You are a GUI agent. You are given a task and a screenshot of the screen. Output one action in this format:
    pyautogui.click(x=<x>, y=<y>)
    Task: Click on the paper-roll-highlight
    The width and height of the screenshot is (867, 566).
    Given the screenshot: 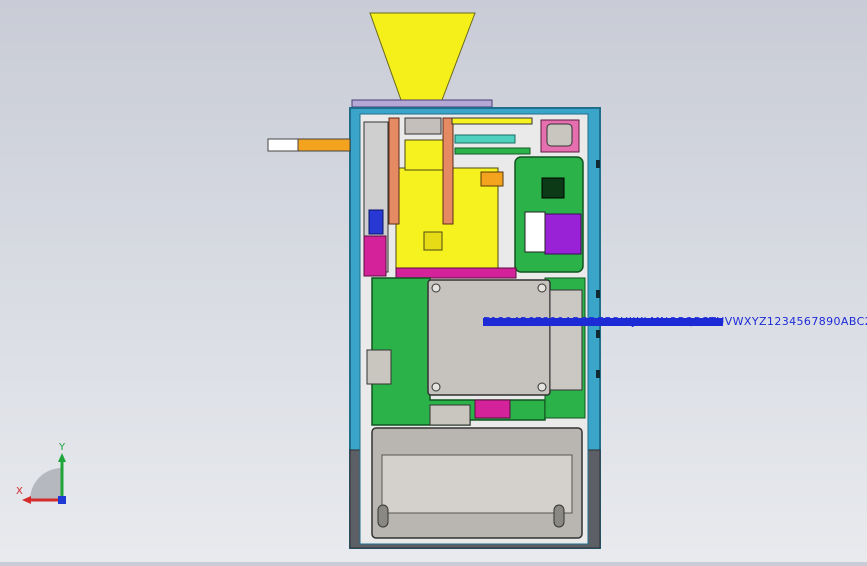 What is the action you would take?
    pyautogui.click(x=477, y=484)
    